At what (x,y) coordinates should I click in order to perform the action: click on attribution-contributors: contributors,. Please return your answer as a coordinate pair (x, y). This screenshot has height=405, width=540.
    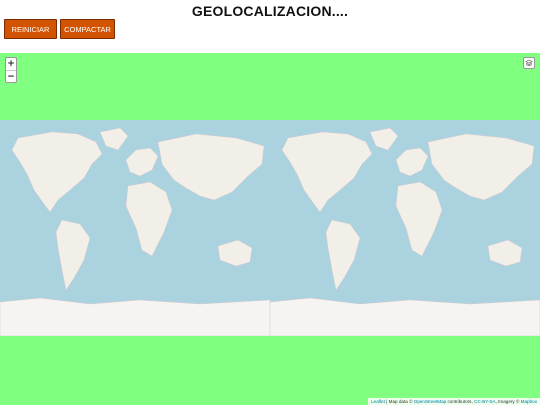
    Looking at the image, I should click on (460, 401).